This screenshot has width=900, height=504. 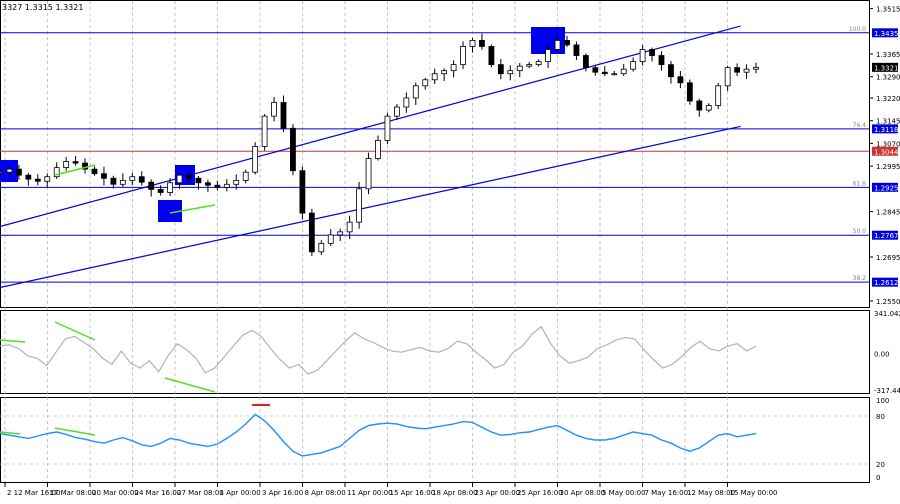 I want to click on rsi-tick-label: 20, so click(x=880, y=465).